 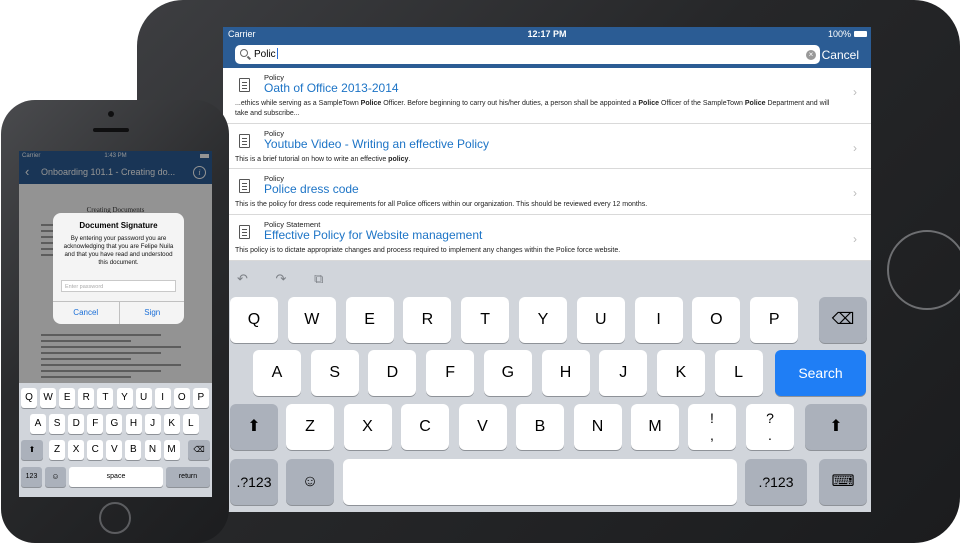 What do you see at coordinates (776, 482) in the screenshot?
I see `numbers-key-right: .?123` at bounding box center [776, 482].